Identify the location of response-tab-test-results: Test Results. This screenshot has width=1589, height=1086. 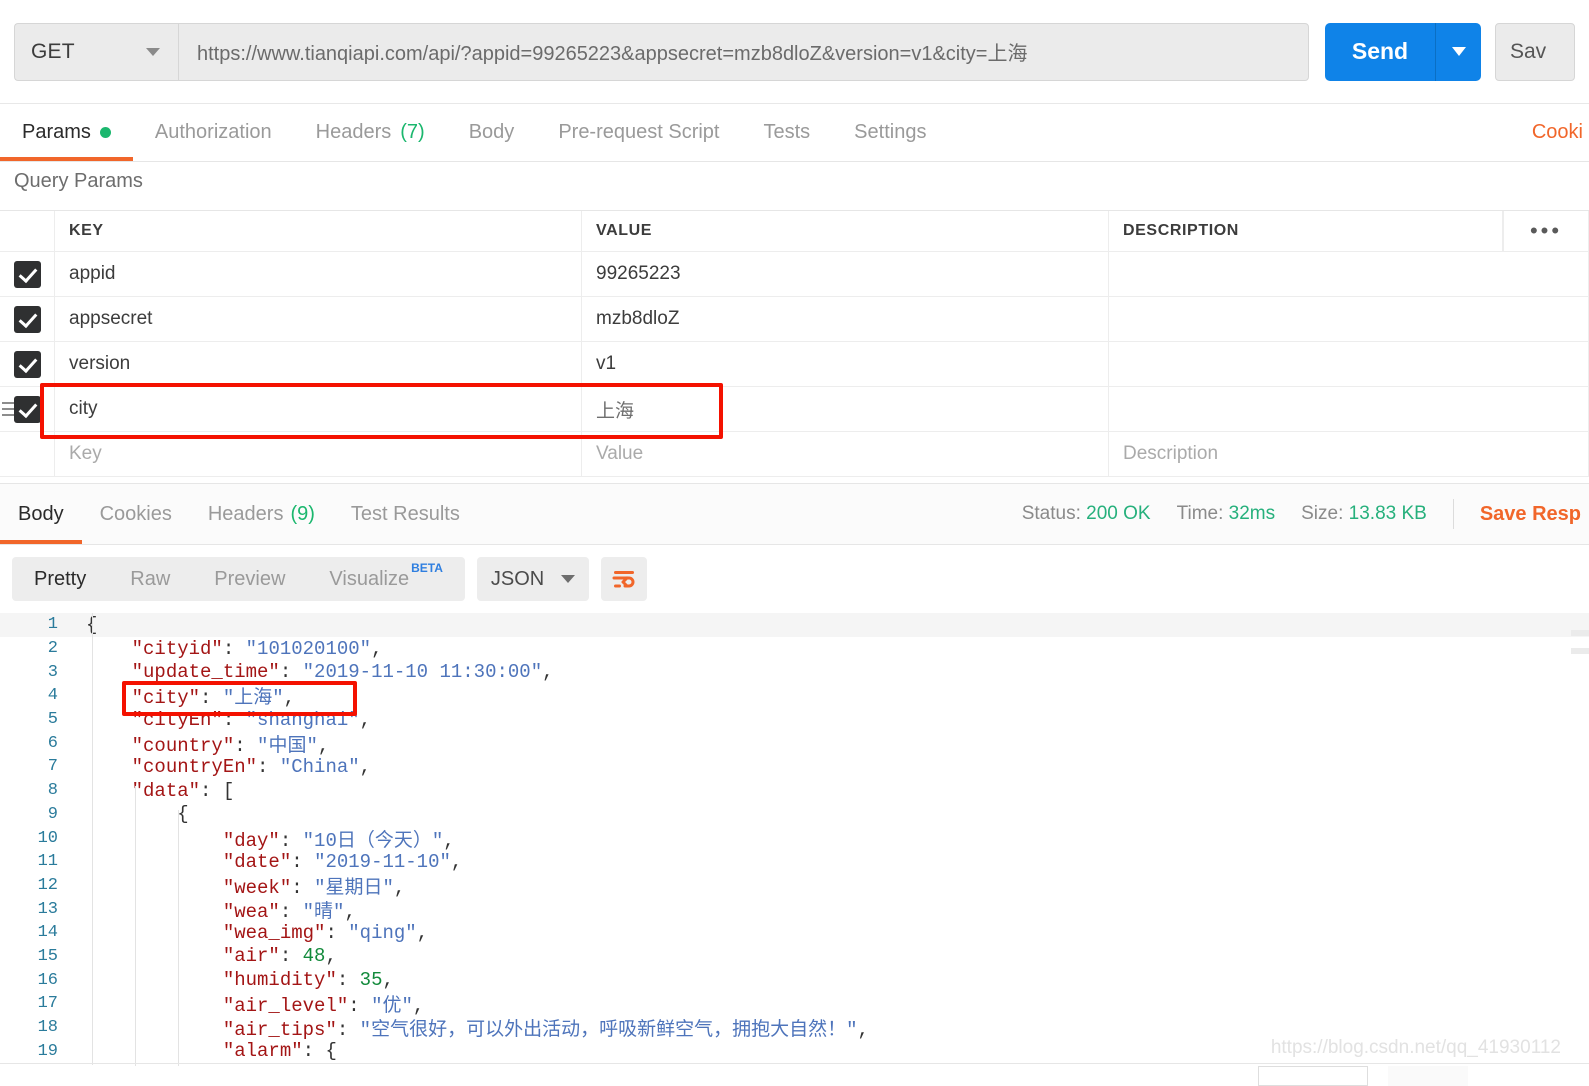
(405, 514).